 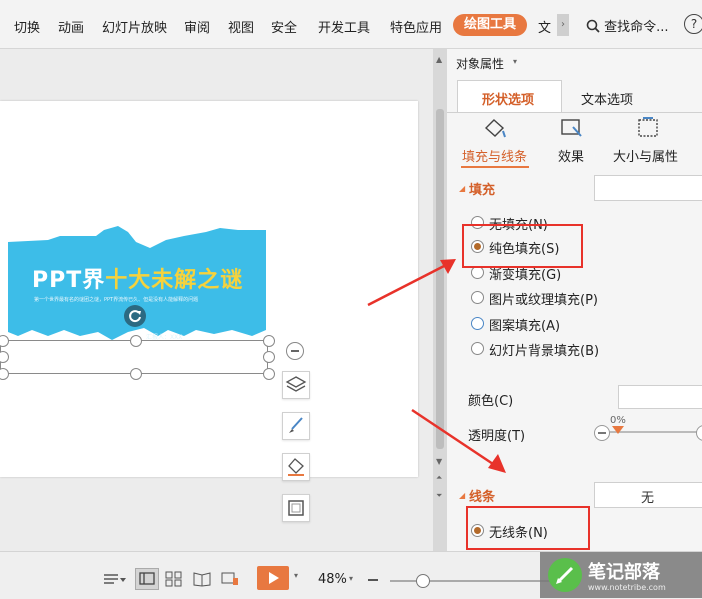 What do you see at coordinates (436, 366) in the screenshot?
I see `annotation-arrows` at bounding box center [436, 366].